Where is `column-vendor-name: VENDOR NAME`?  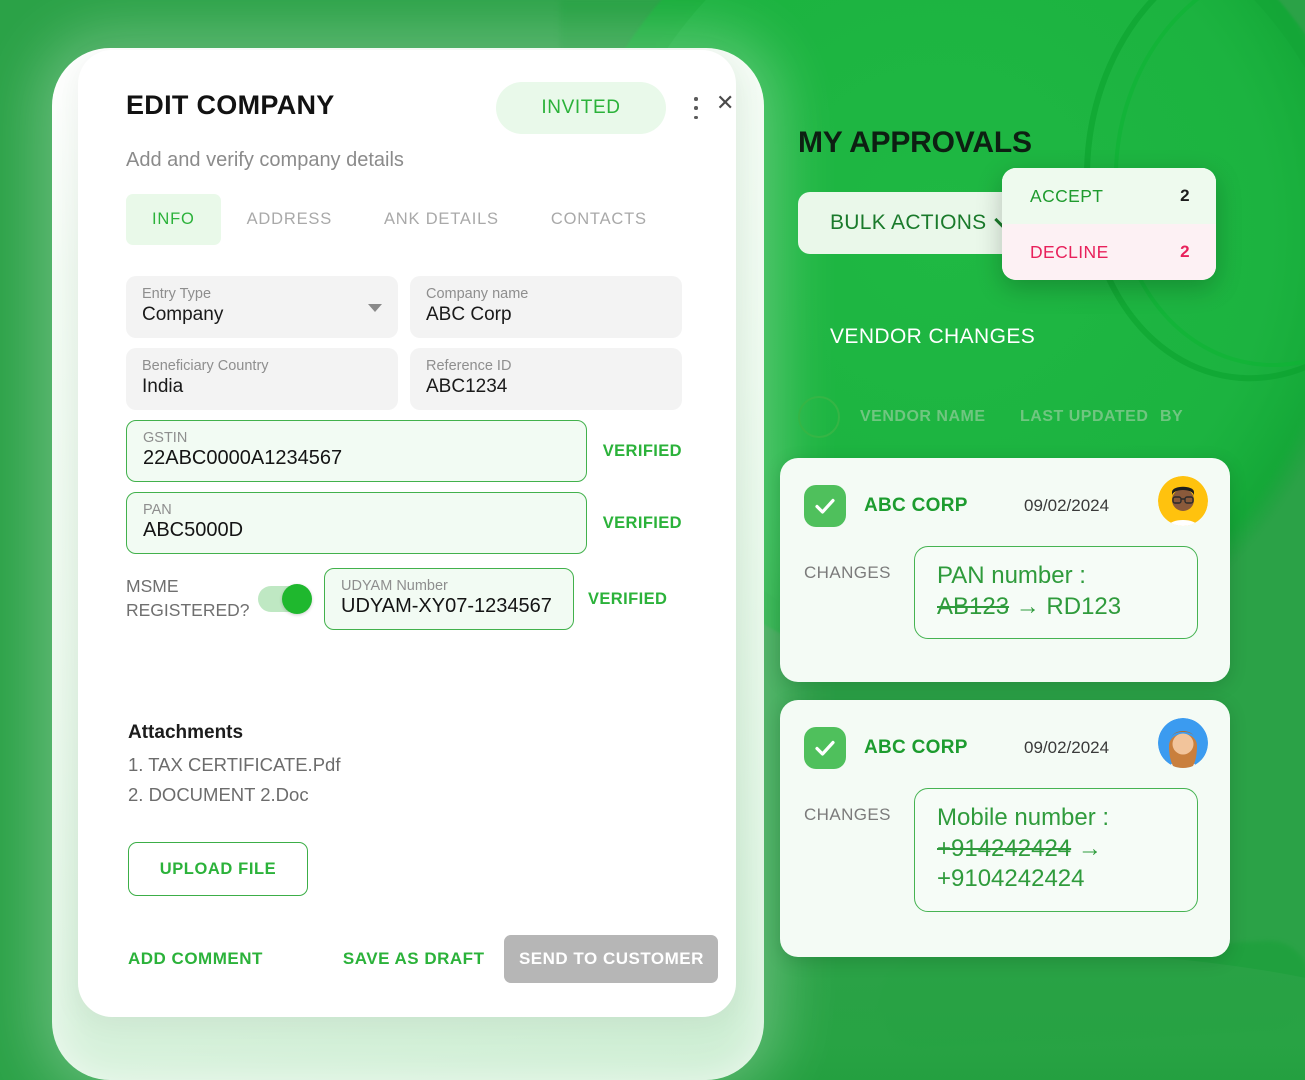 column-vendor-name: VENDOR NAME is located at coordinates (923, 416).